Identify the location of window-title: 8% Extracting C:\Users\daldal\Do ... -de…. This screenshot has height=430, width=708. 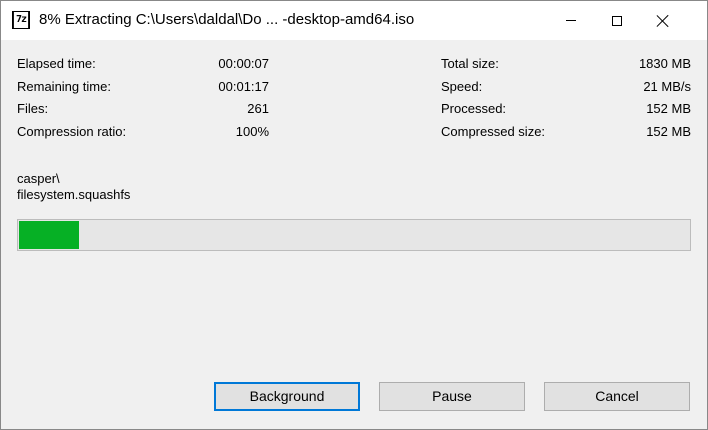
(227, 19).